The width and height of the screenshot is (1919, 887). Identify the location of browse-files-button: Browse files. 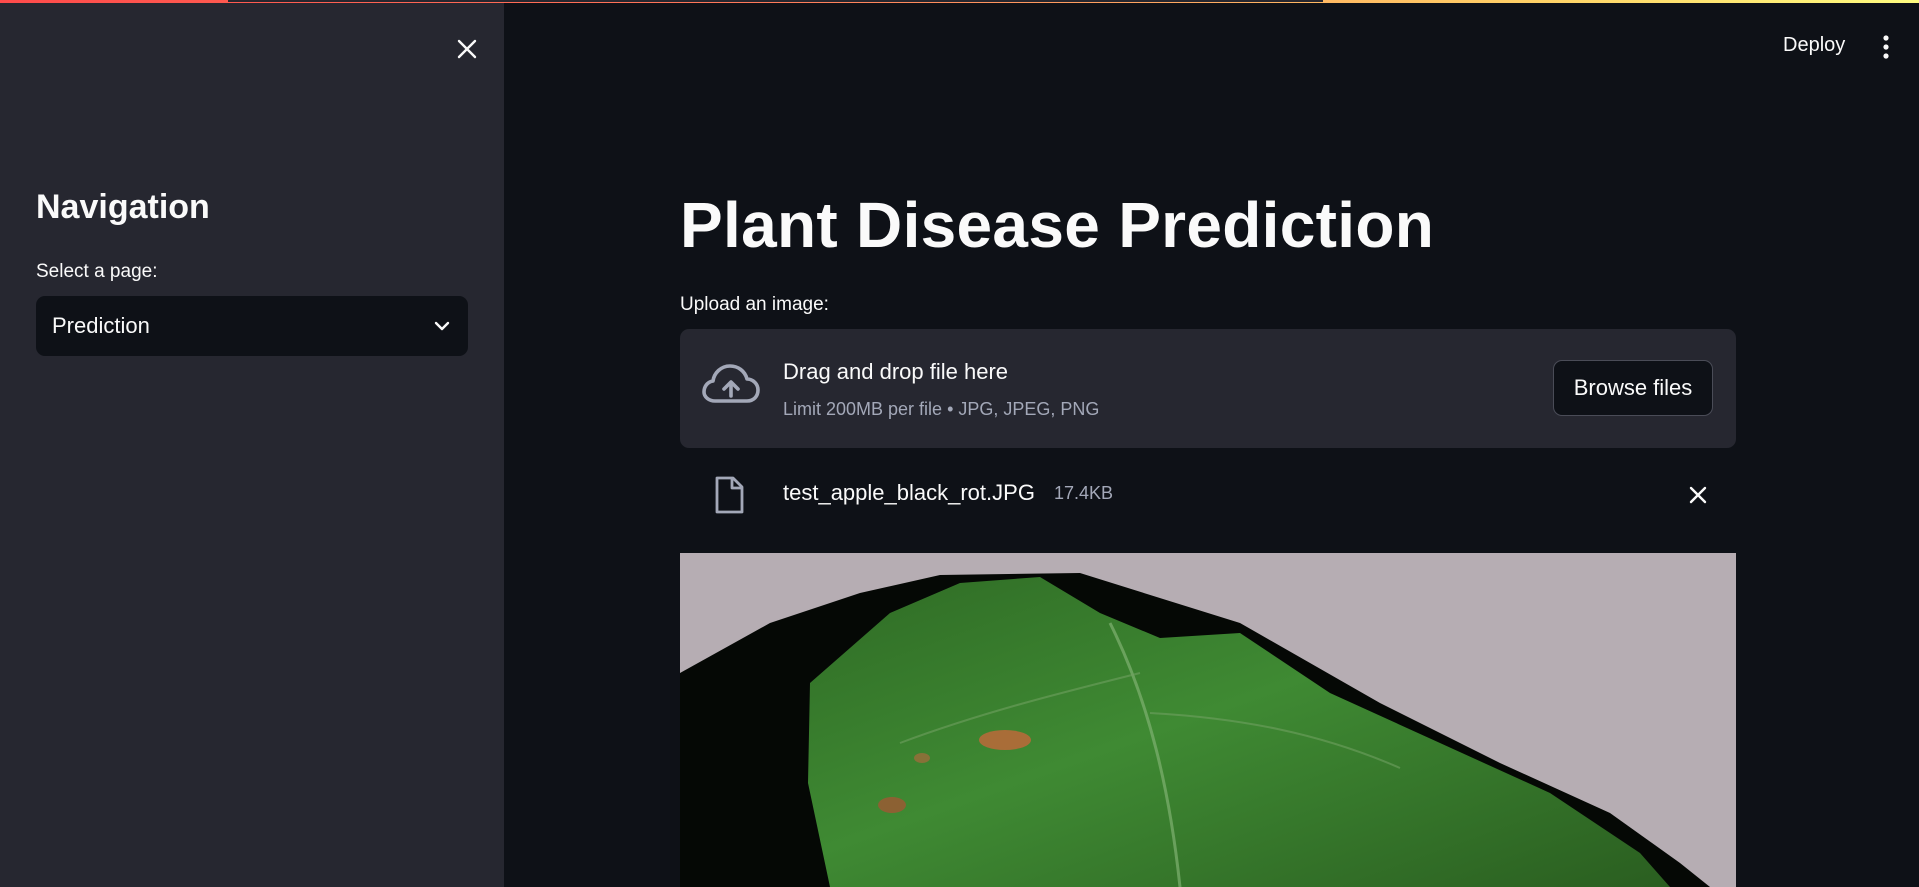
(1633, 388).